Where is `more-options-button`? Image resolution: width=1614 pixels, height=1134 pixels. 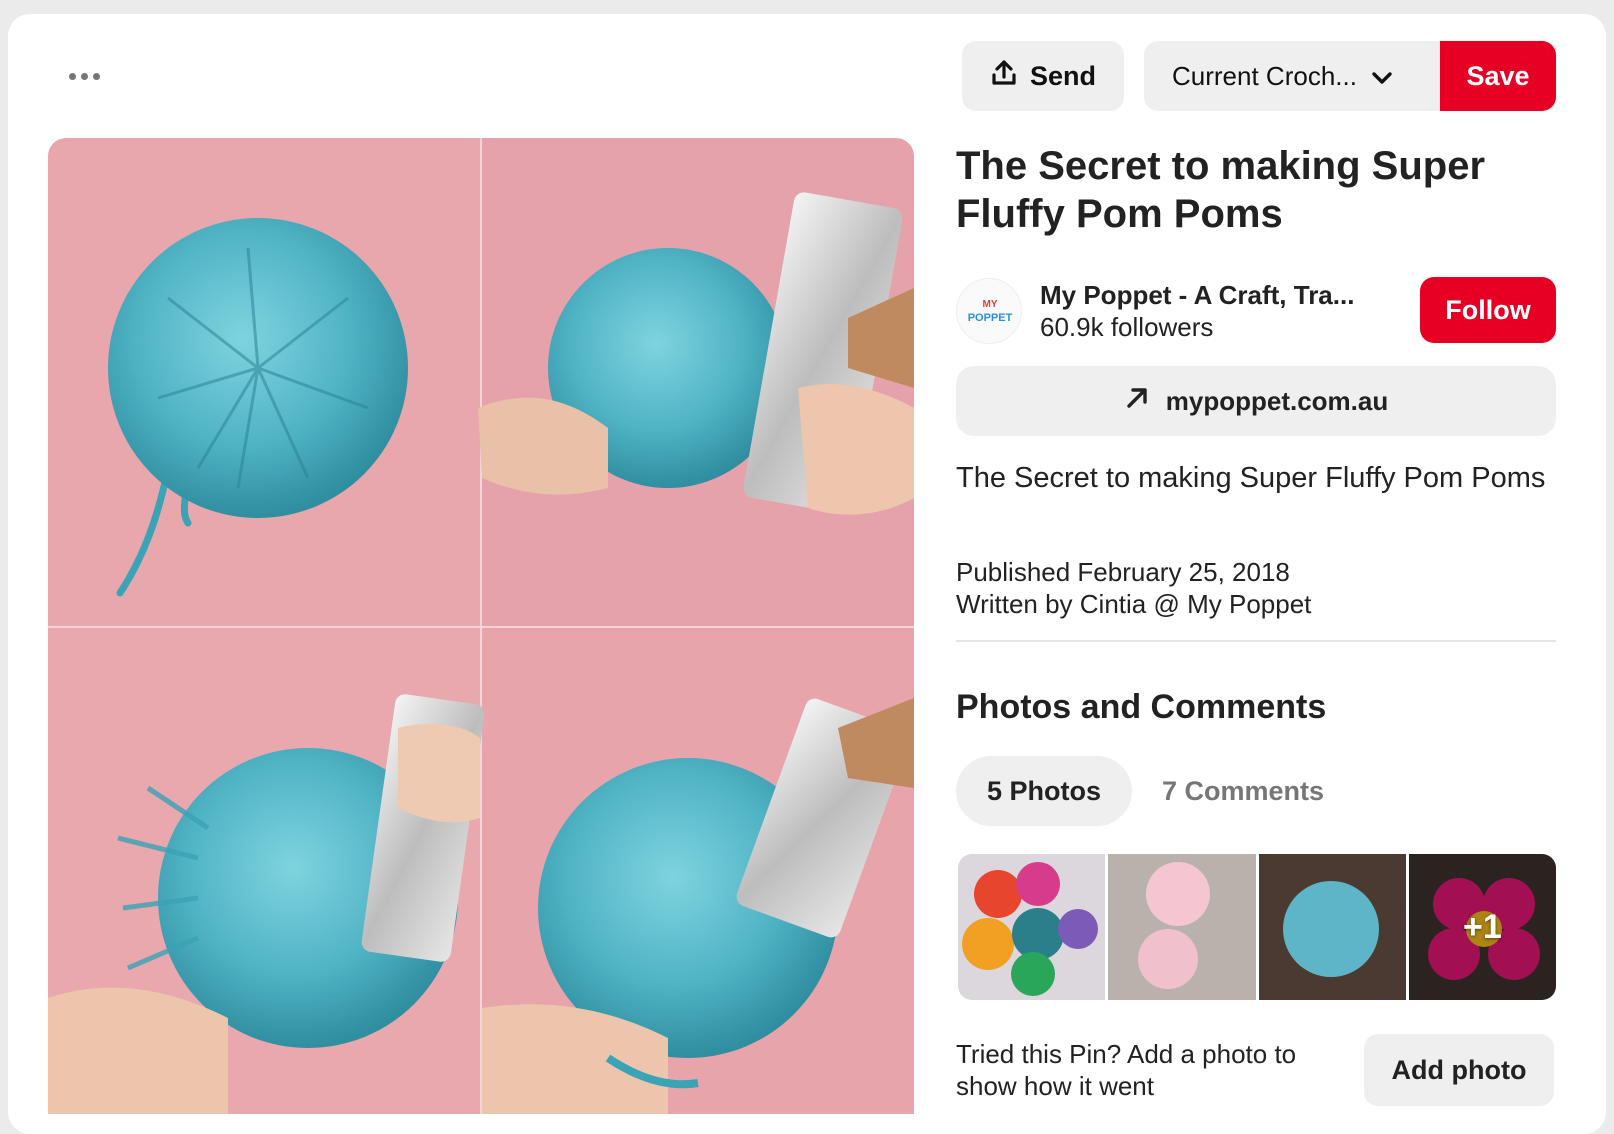 more-options-button is located at coordinates (84, 76).